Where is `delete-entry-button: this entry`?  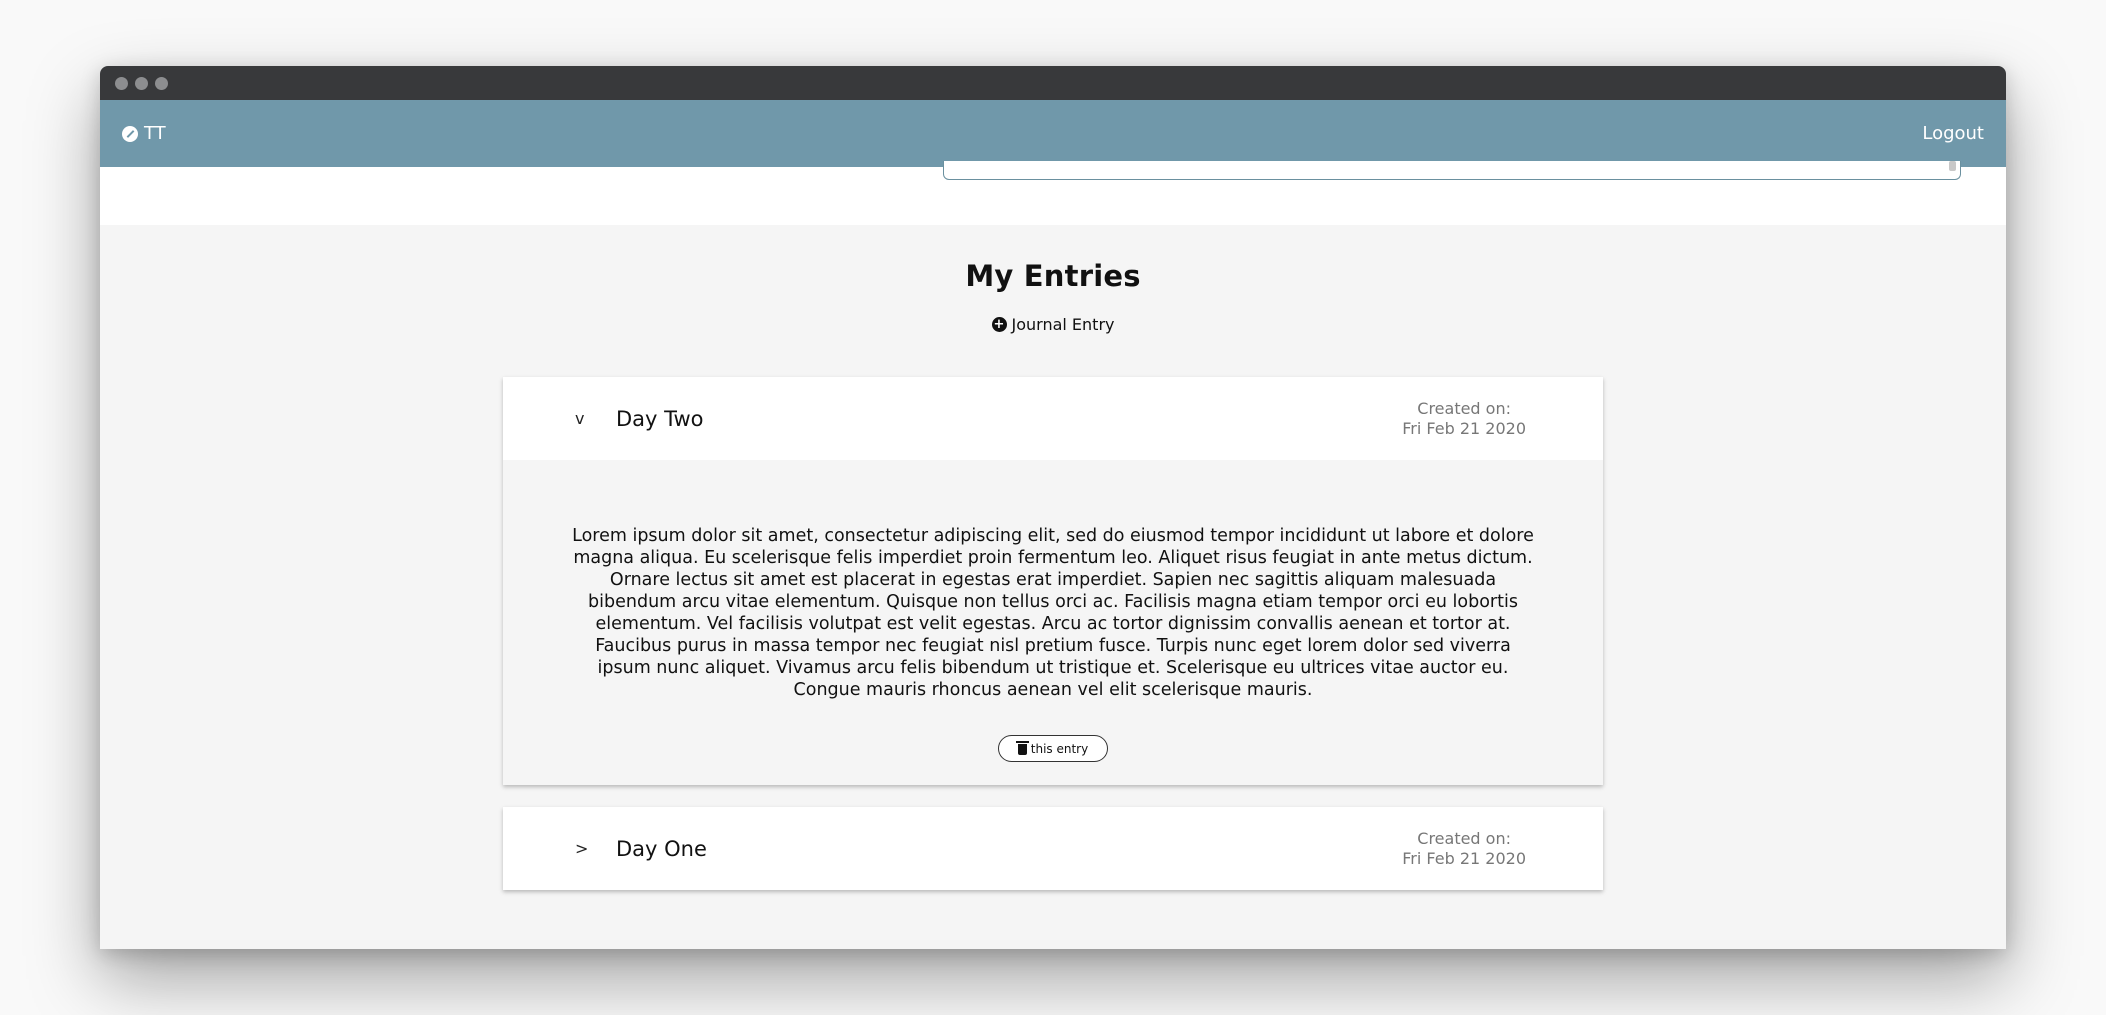 delete-entry-button: this entry is located at coordinates (1053, 748).